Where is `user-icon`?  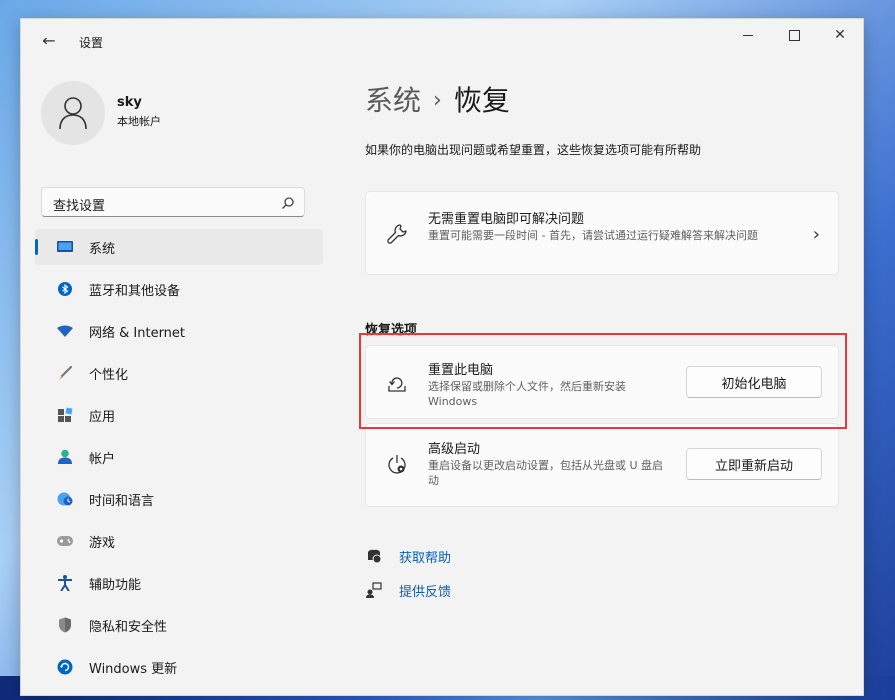 user-icon is located at coordinates (73, 113).